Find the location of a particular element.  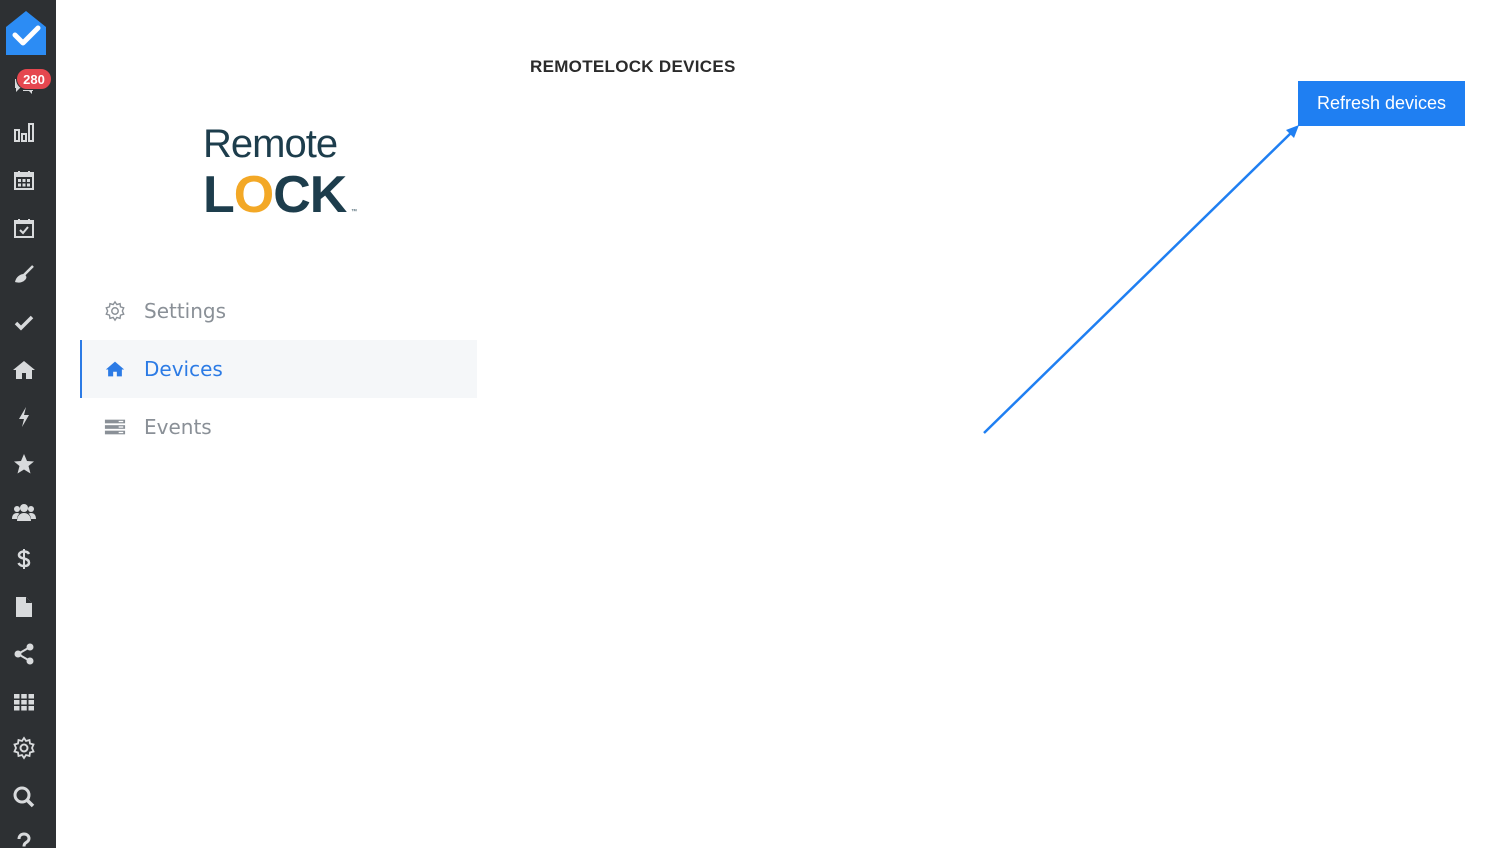

nav-item-label: Settings is located at coordinates (185, 311).